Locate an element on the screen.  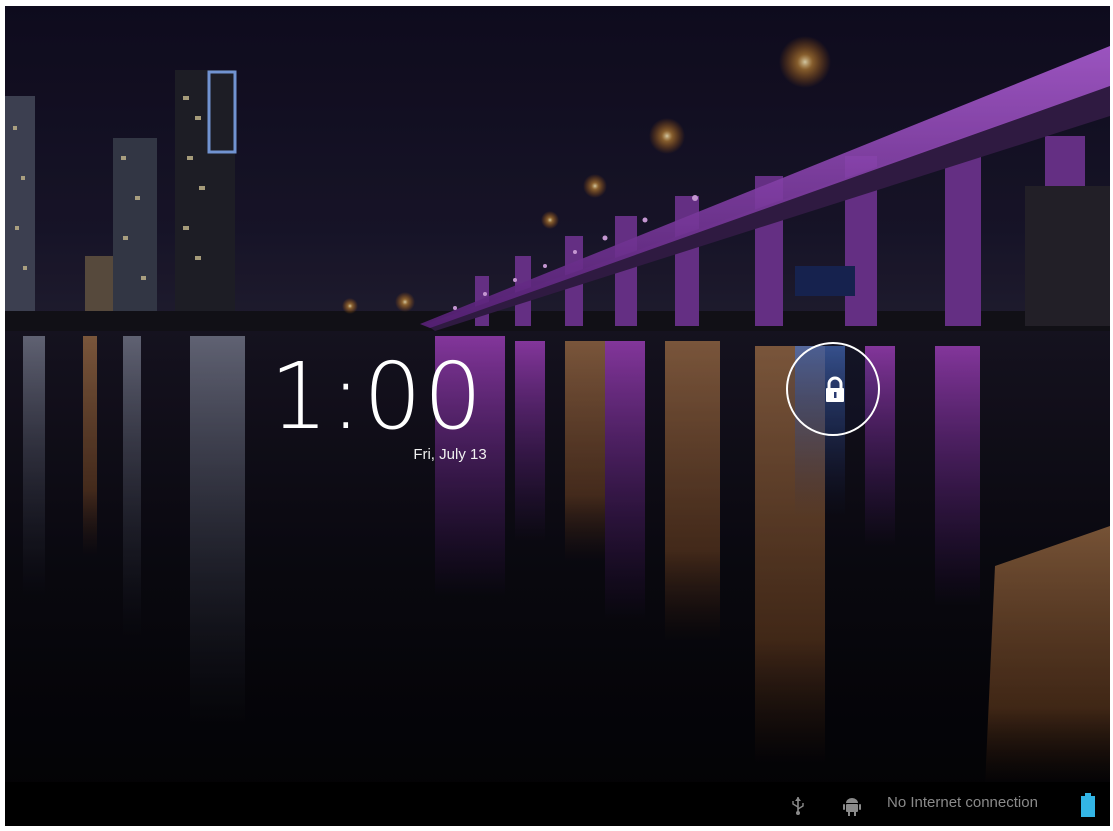
lock-clock: 1:00 is located at coordinates (377, 396).